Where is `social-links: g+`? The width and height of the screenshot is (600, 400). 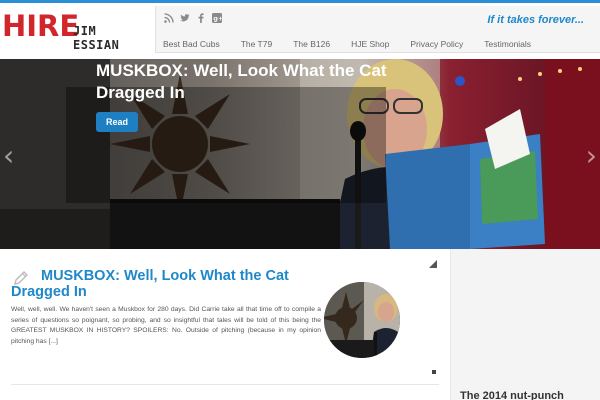
social-links: g+ is located at coordinates (193, 18).